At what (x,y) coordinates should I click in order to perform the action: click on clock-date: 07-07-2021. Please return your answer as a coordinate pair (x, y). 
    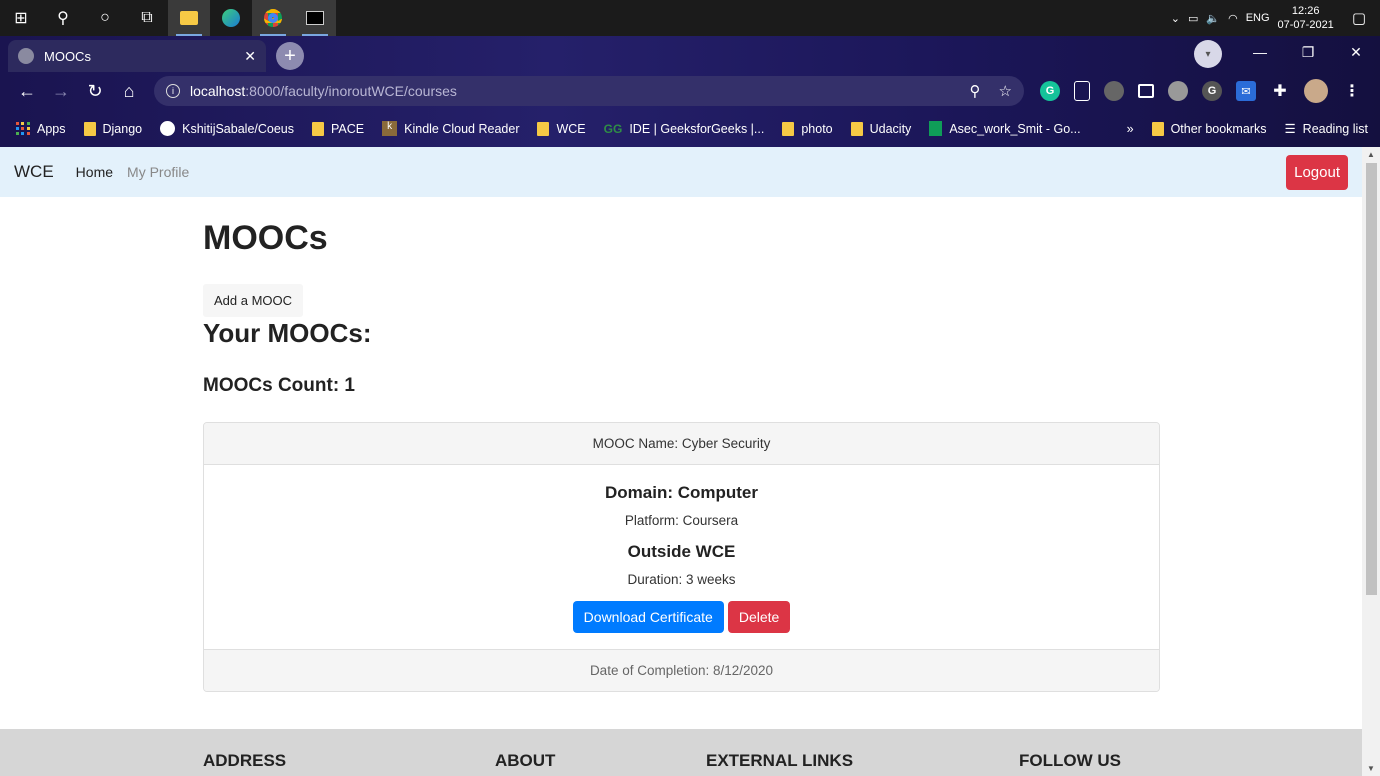
    Looking at the image, I should click on (1305, 25).